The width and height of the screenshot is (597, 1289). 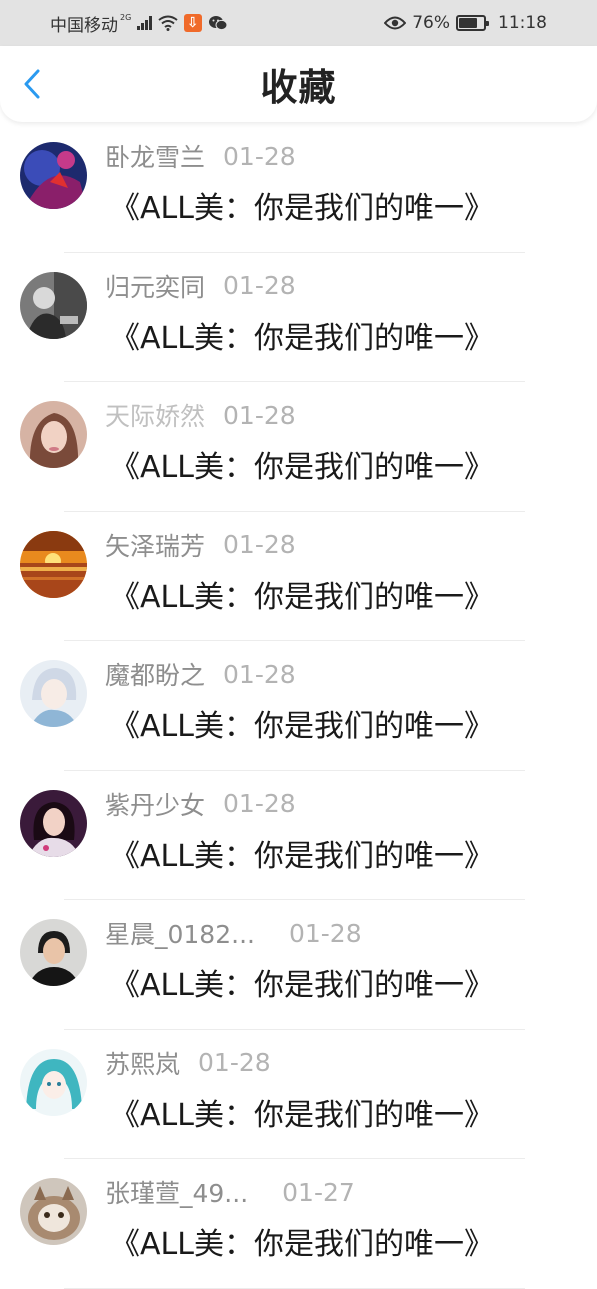 What do you see at coordinates (155, 157) in the screenshot?
I see `user-name: 卧龙雪兰` at bounding box center [155, 157].